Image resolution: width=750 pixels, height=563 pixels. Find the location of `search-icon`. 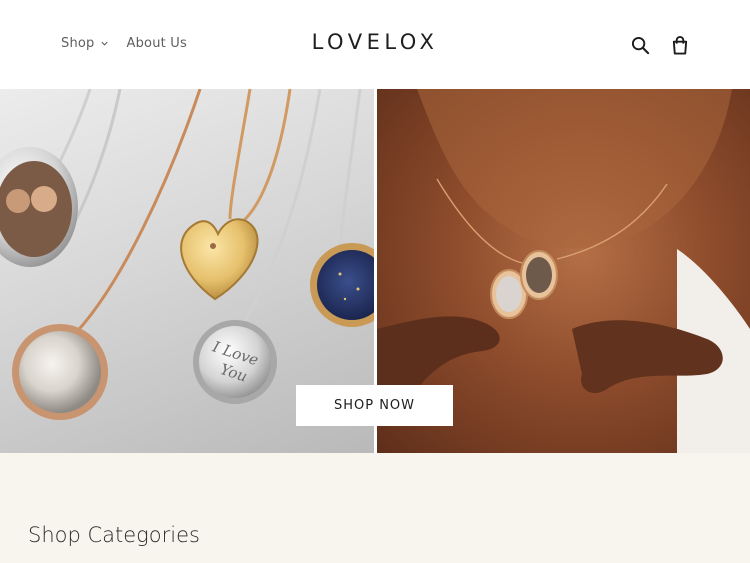

search-icon is located at coordinates (640, 45).